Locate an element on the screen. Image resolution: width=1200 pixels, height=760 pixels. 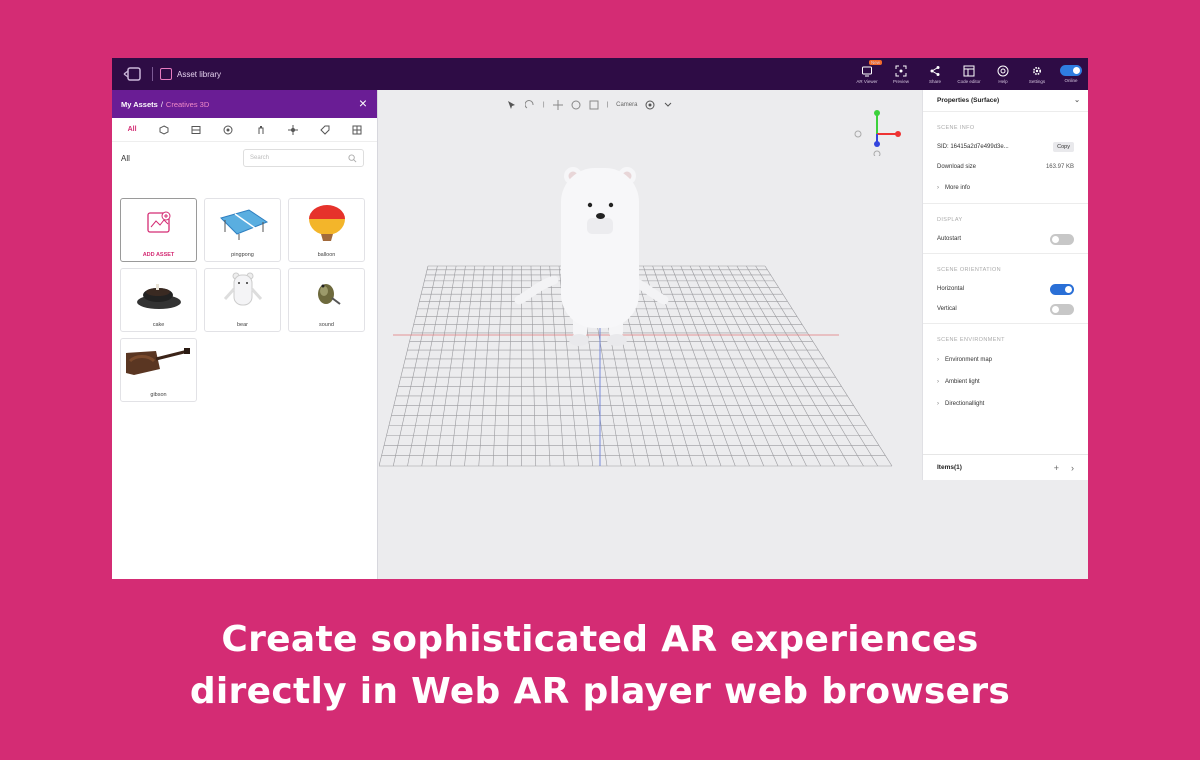
sid-row: SID: 16415a2d7e499d3e... Copy is located at coordinates (1005, 147).